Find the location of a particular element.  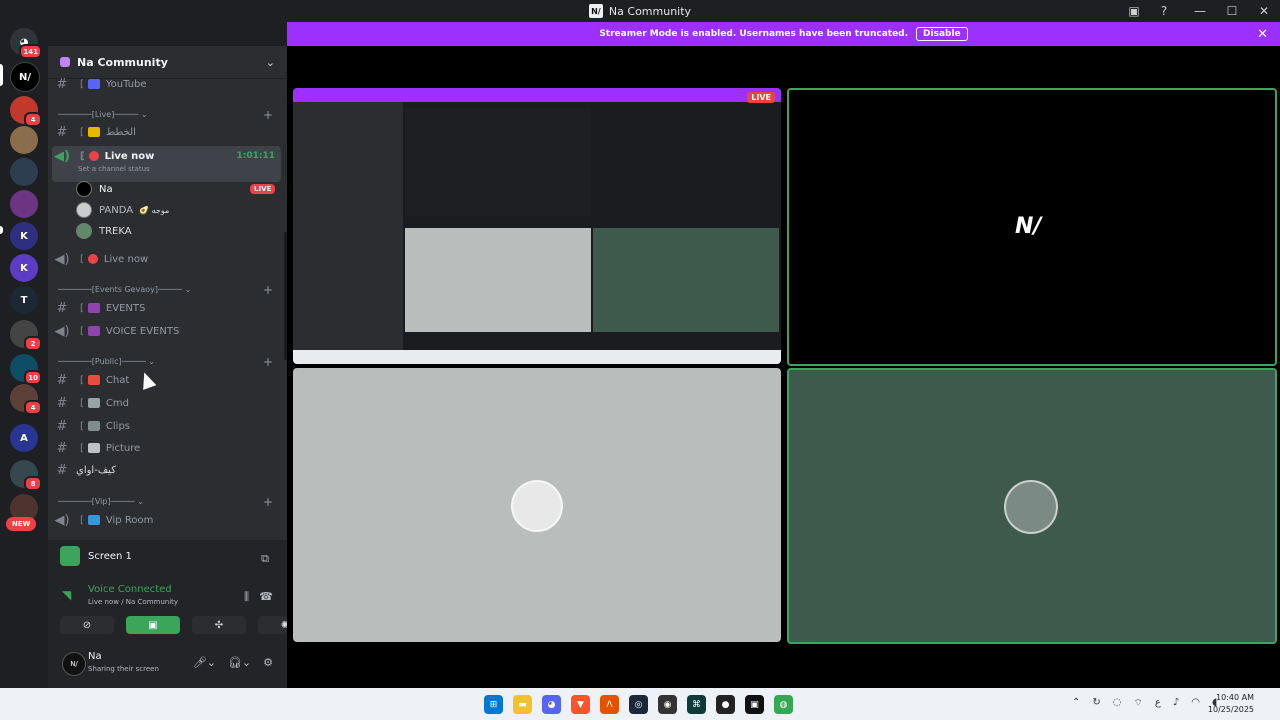

voice-channel-vip-room: ◀)[Vip Room is located at coordinates (167, 520).